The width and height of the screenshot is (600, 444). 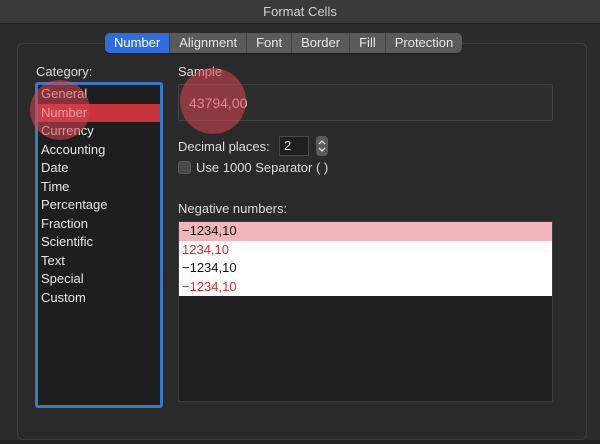 What do you see at coordinates (99, 224) in the screenshot?
I see `category-item-fraction: Fraction` at bounding box center [99, 224].